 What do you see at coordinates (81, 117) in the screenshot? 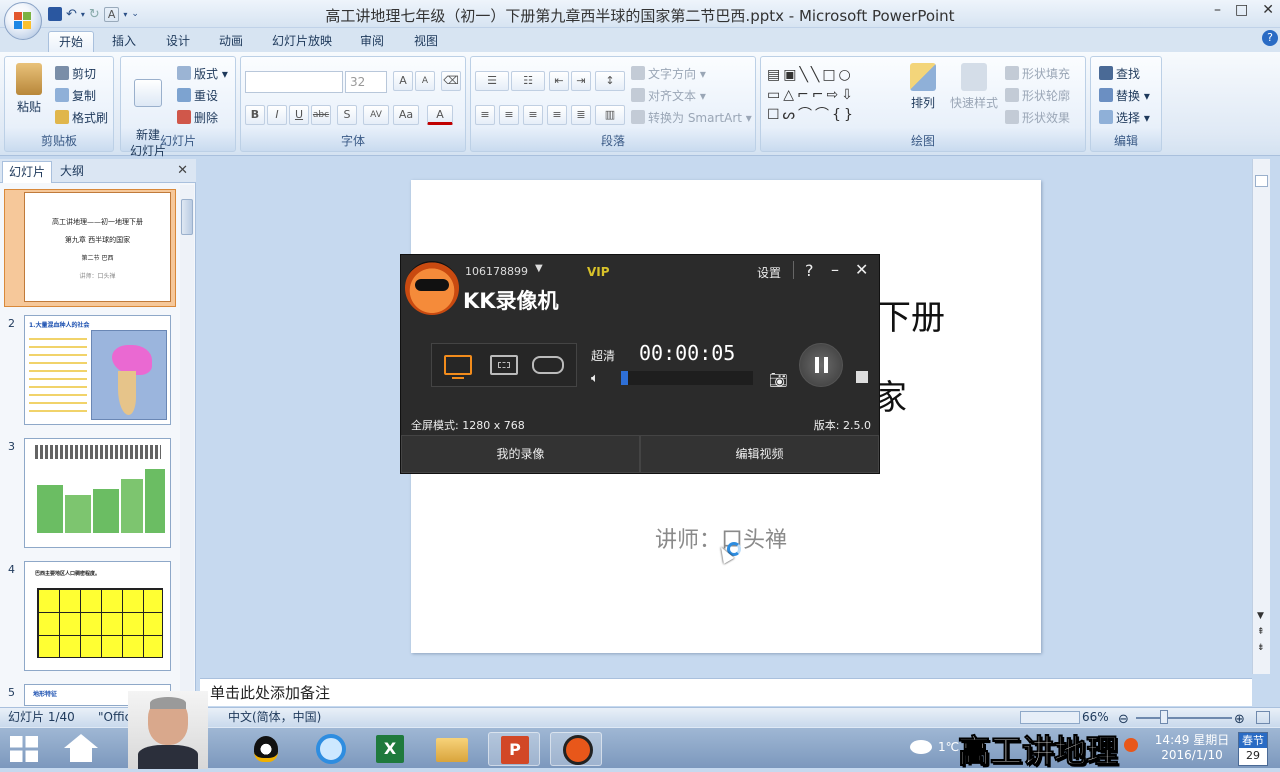
I see `format-painter-button: 格式刷` at bounding box center [81, 117].